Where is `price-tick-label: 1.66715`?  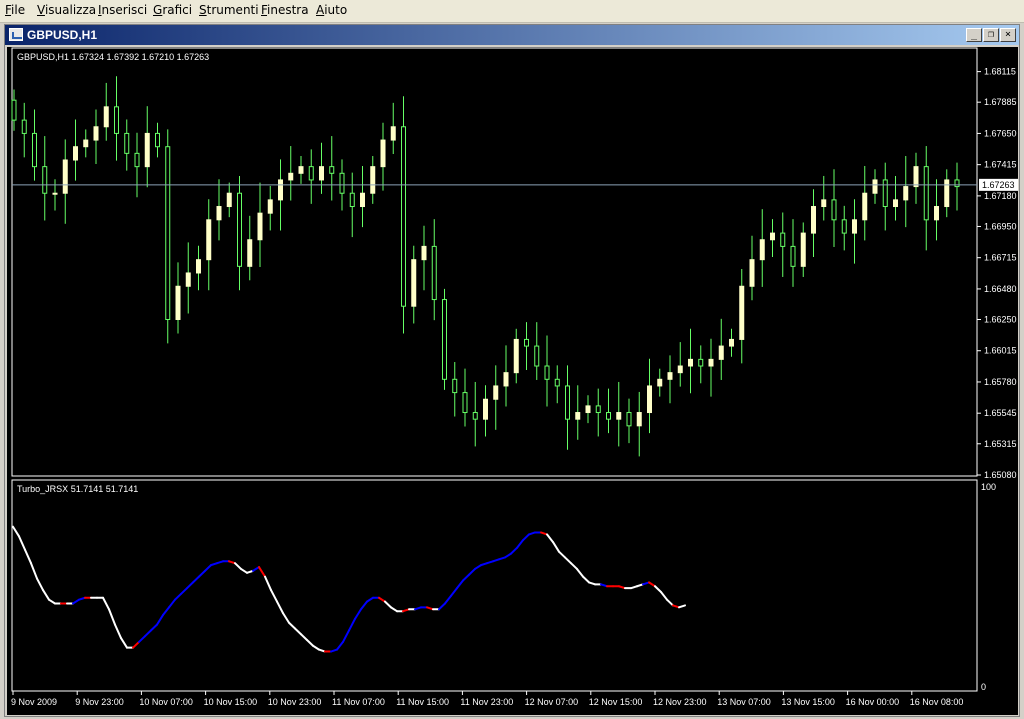
price-tick-label: 1.66715 is located at coordinates (1000, 258).